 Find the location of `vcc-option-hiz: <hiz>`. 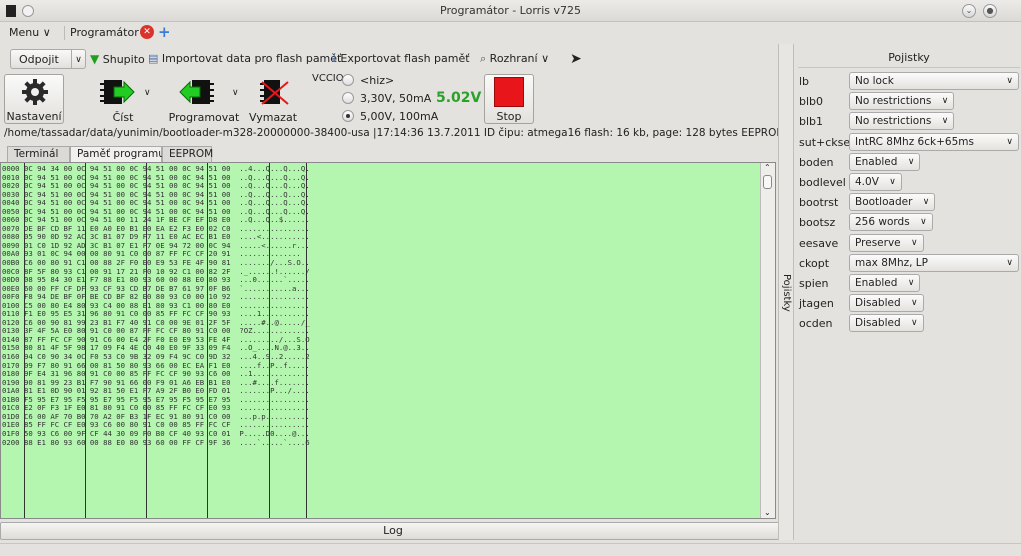

vcc-option-hiz: <hiz> is located at coordinates (377, 80).